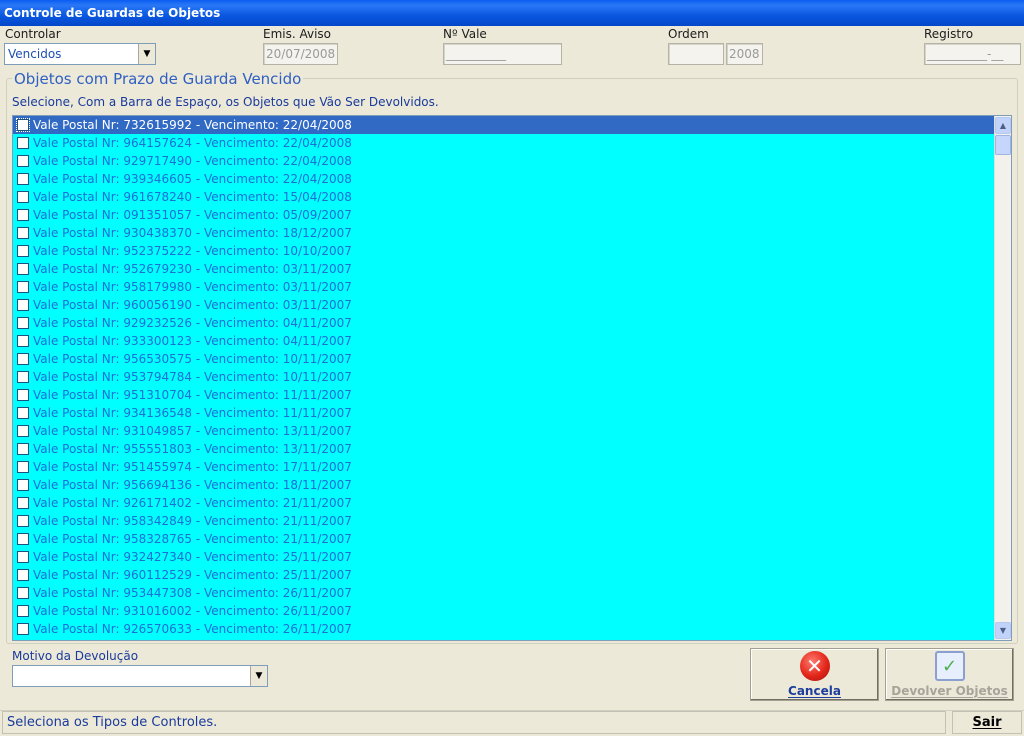 This screenshot has width=1024, height=736. What do you see at coordinates (1003, 125) in the screenshot?
I see `scroll-up-icon: ▲` at bounding box center [1003, 125].